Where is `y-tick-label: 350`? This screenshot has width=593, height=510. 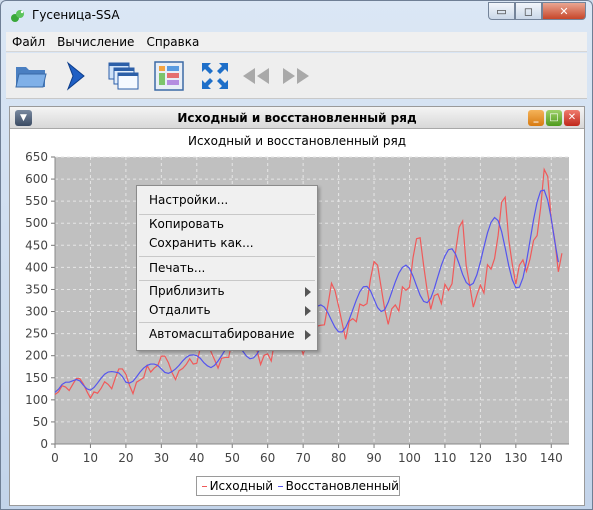
y-tick-label: 350 is located at coordinates (36, 289).